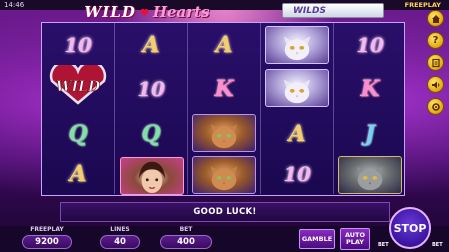 The width and height of the screenshot is (449, 252). I want to click on wilds-banner: WILDS, so click(333, 10).